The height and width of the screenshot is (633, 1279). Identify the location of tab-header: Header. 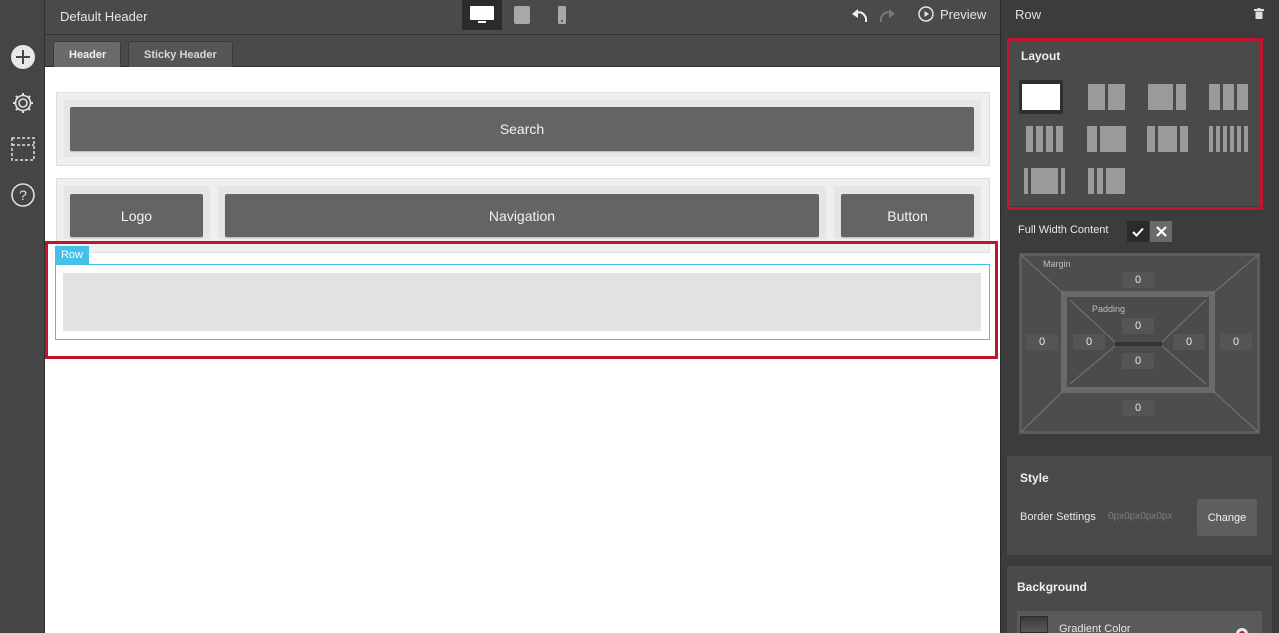
(87, 54).